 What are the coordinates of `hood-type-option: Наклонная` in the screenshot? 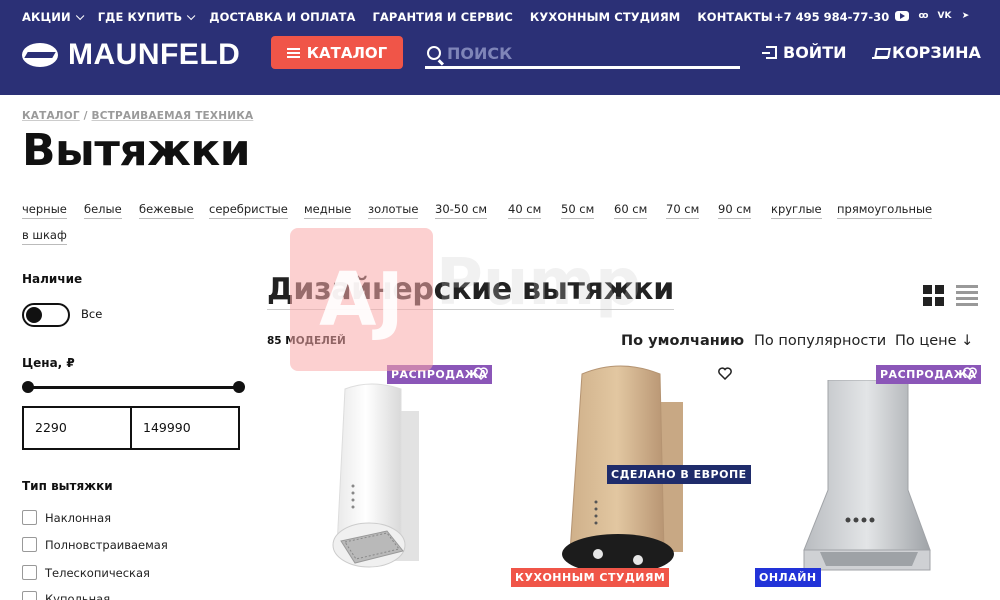 It's located at (66, 517).